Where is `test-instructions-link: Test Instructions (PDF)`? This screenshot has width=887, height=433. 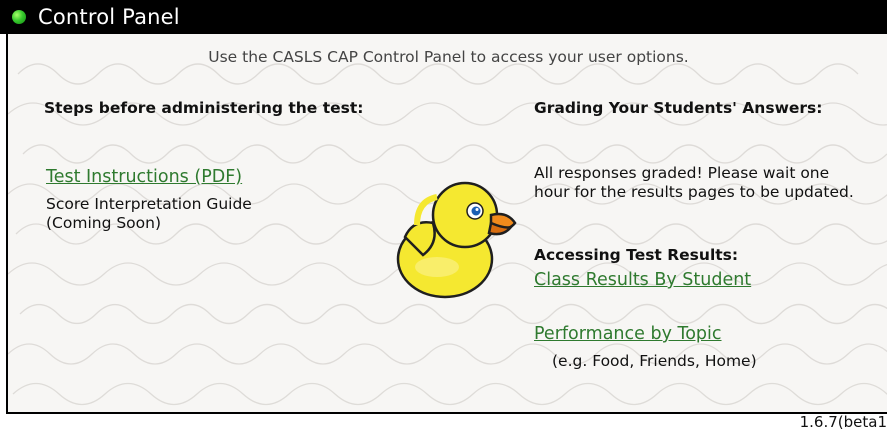 test-instructions-link: Test Instructions (PDF) is located at coordinates (144, 177).